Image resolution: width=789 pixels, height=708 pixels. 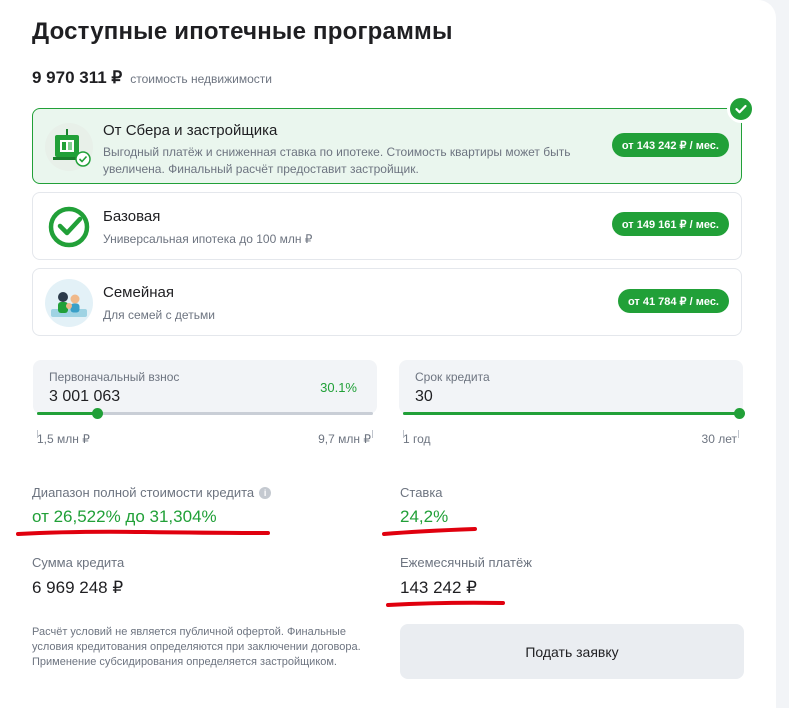 I want to click on down-payment-scale: 1,5 млн ₽ 9,7 млн ₽, so click(x=205, y=438).